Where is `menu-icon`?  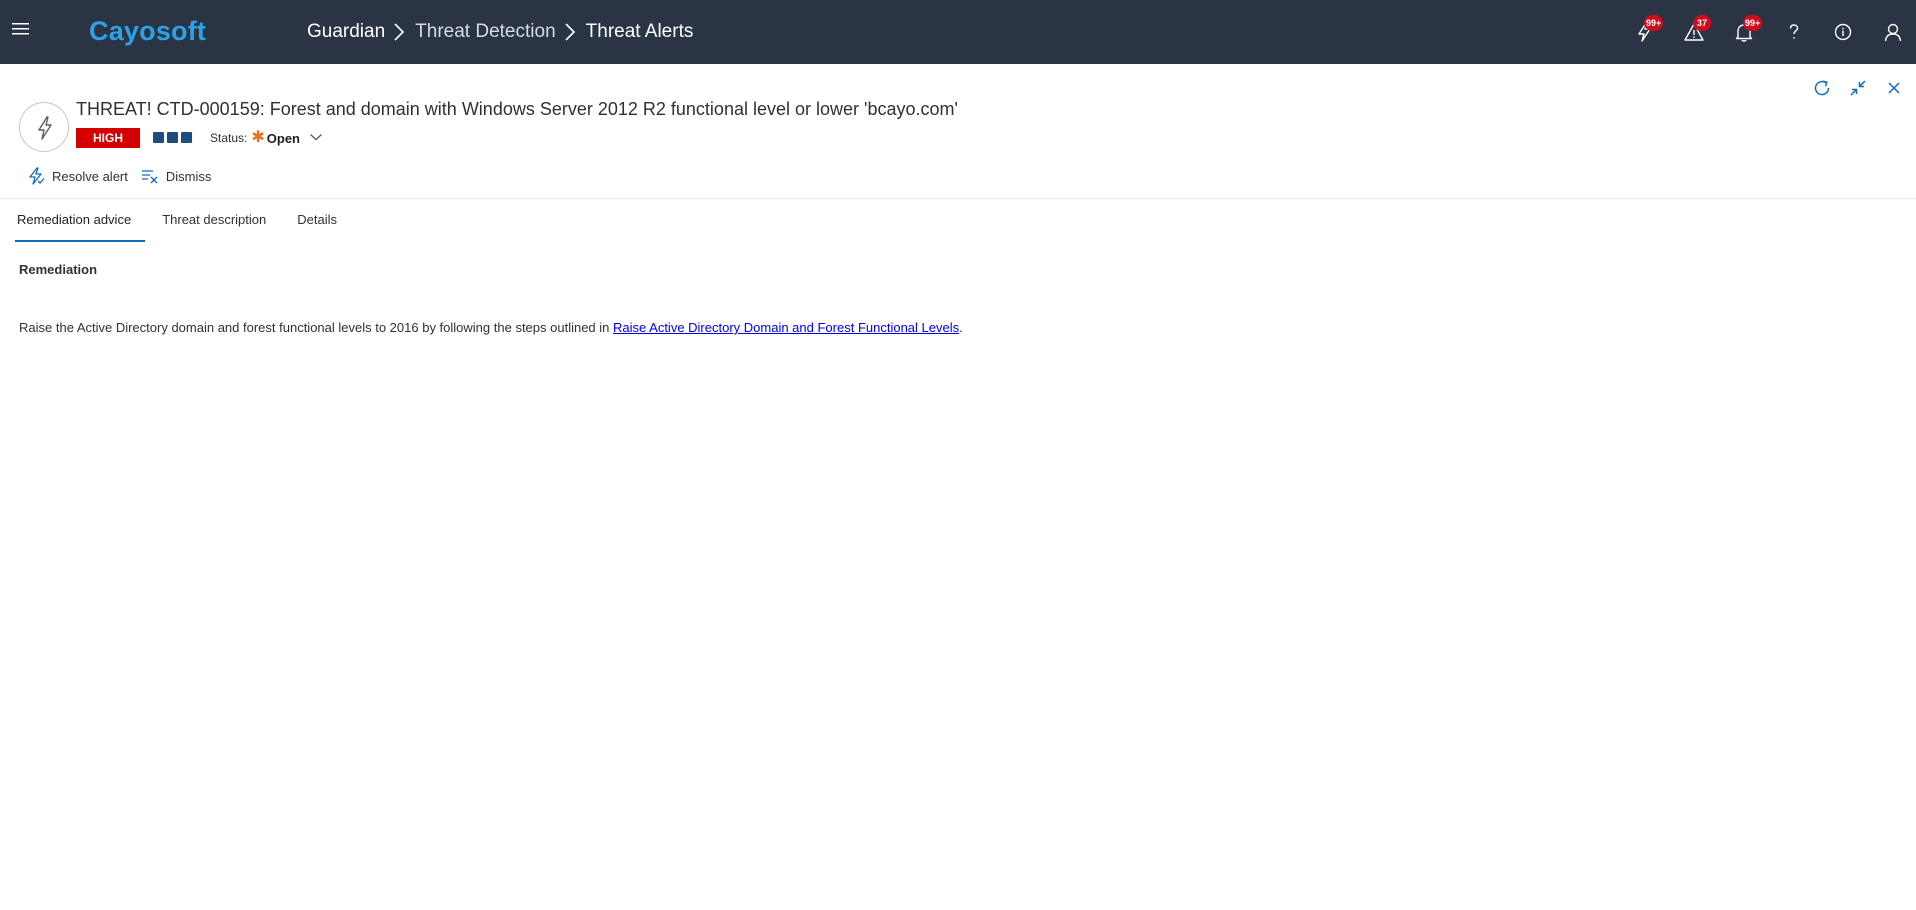 menu-icon is located at coordinates (24, 32).